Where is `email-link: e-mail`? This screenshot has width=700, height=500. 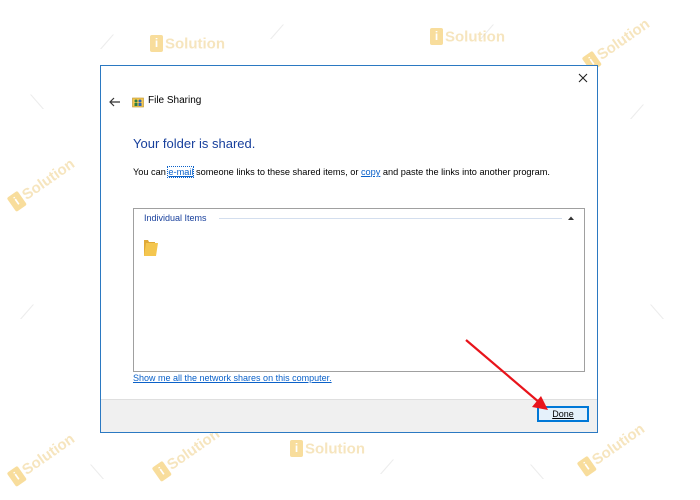
email-link: e-mail is located at coordinates (181, 172).